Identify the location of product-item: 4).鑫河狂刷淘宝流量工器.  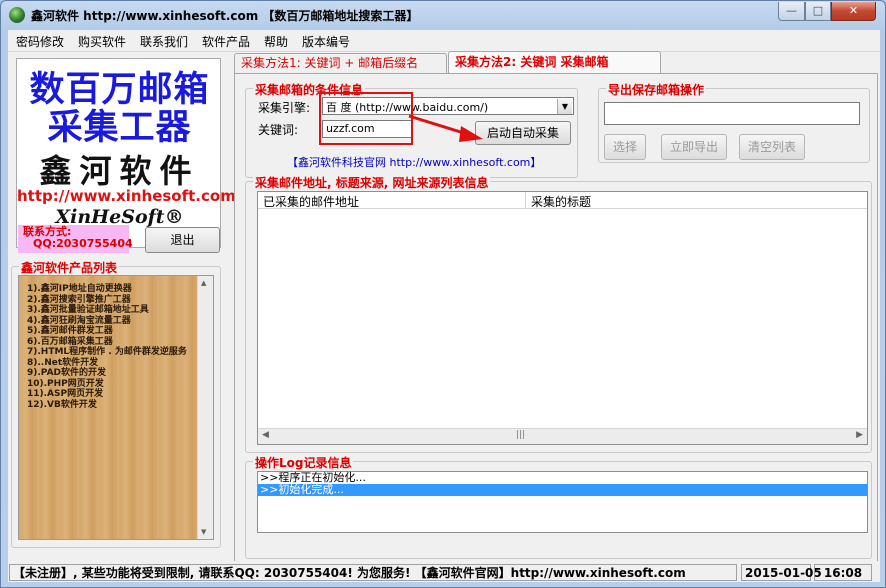
(79, 320).